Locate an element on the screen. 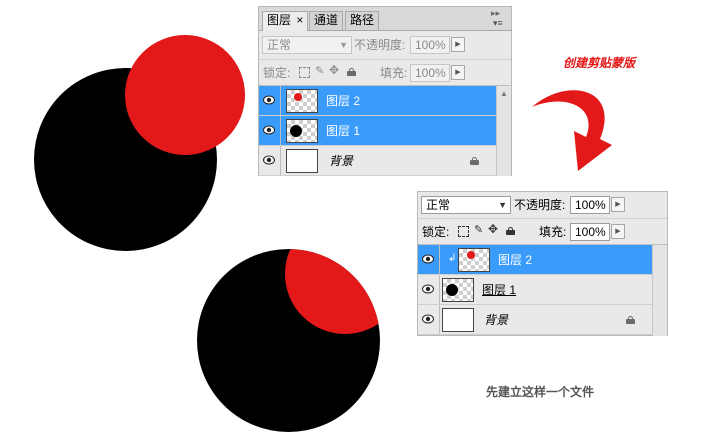 The height and width of the screenshot is (439, 716). clip-region is located at coordinates (288, 340).